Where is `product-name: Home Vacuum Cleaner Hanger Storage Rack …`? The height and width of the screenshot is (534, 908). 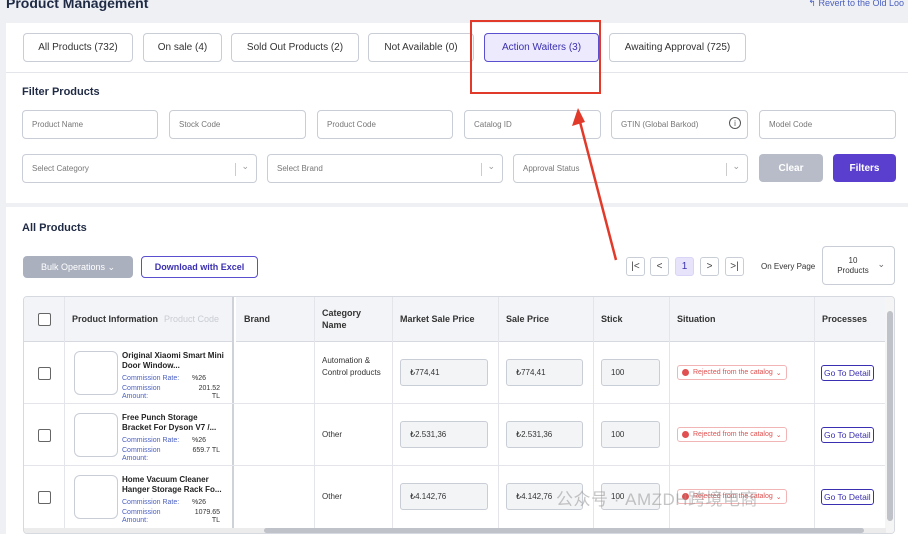
product-name: Home Vacuum Cleaner Hanger Storage Rack … is located at coordinates (175, 485).